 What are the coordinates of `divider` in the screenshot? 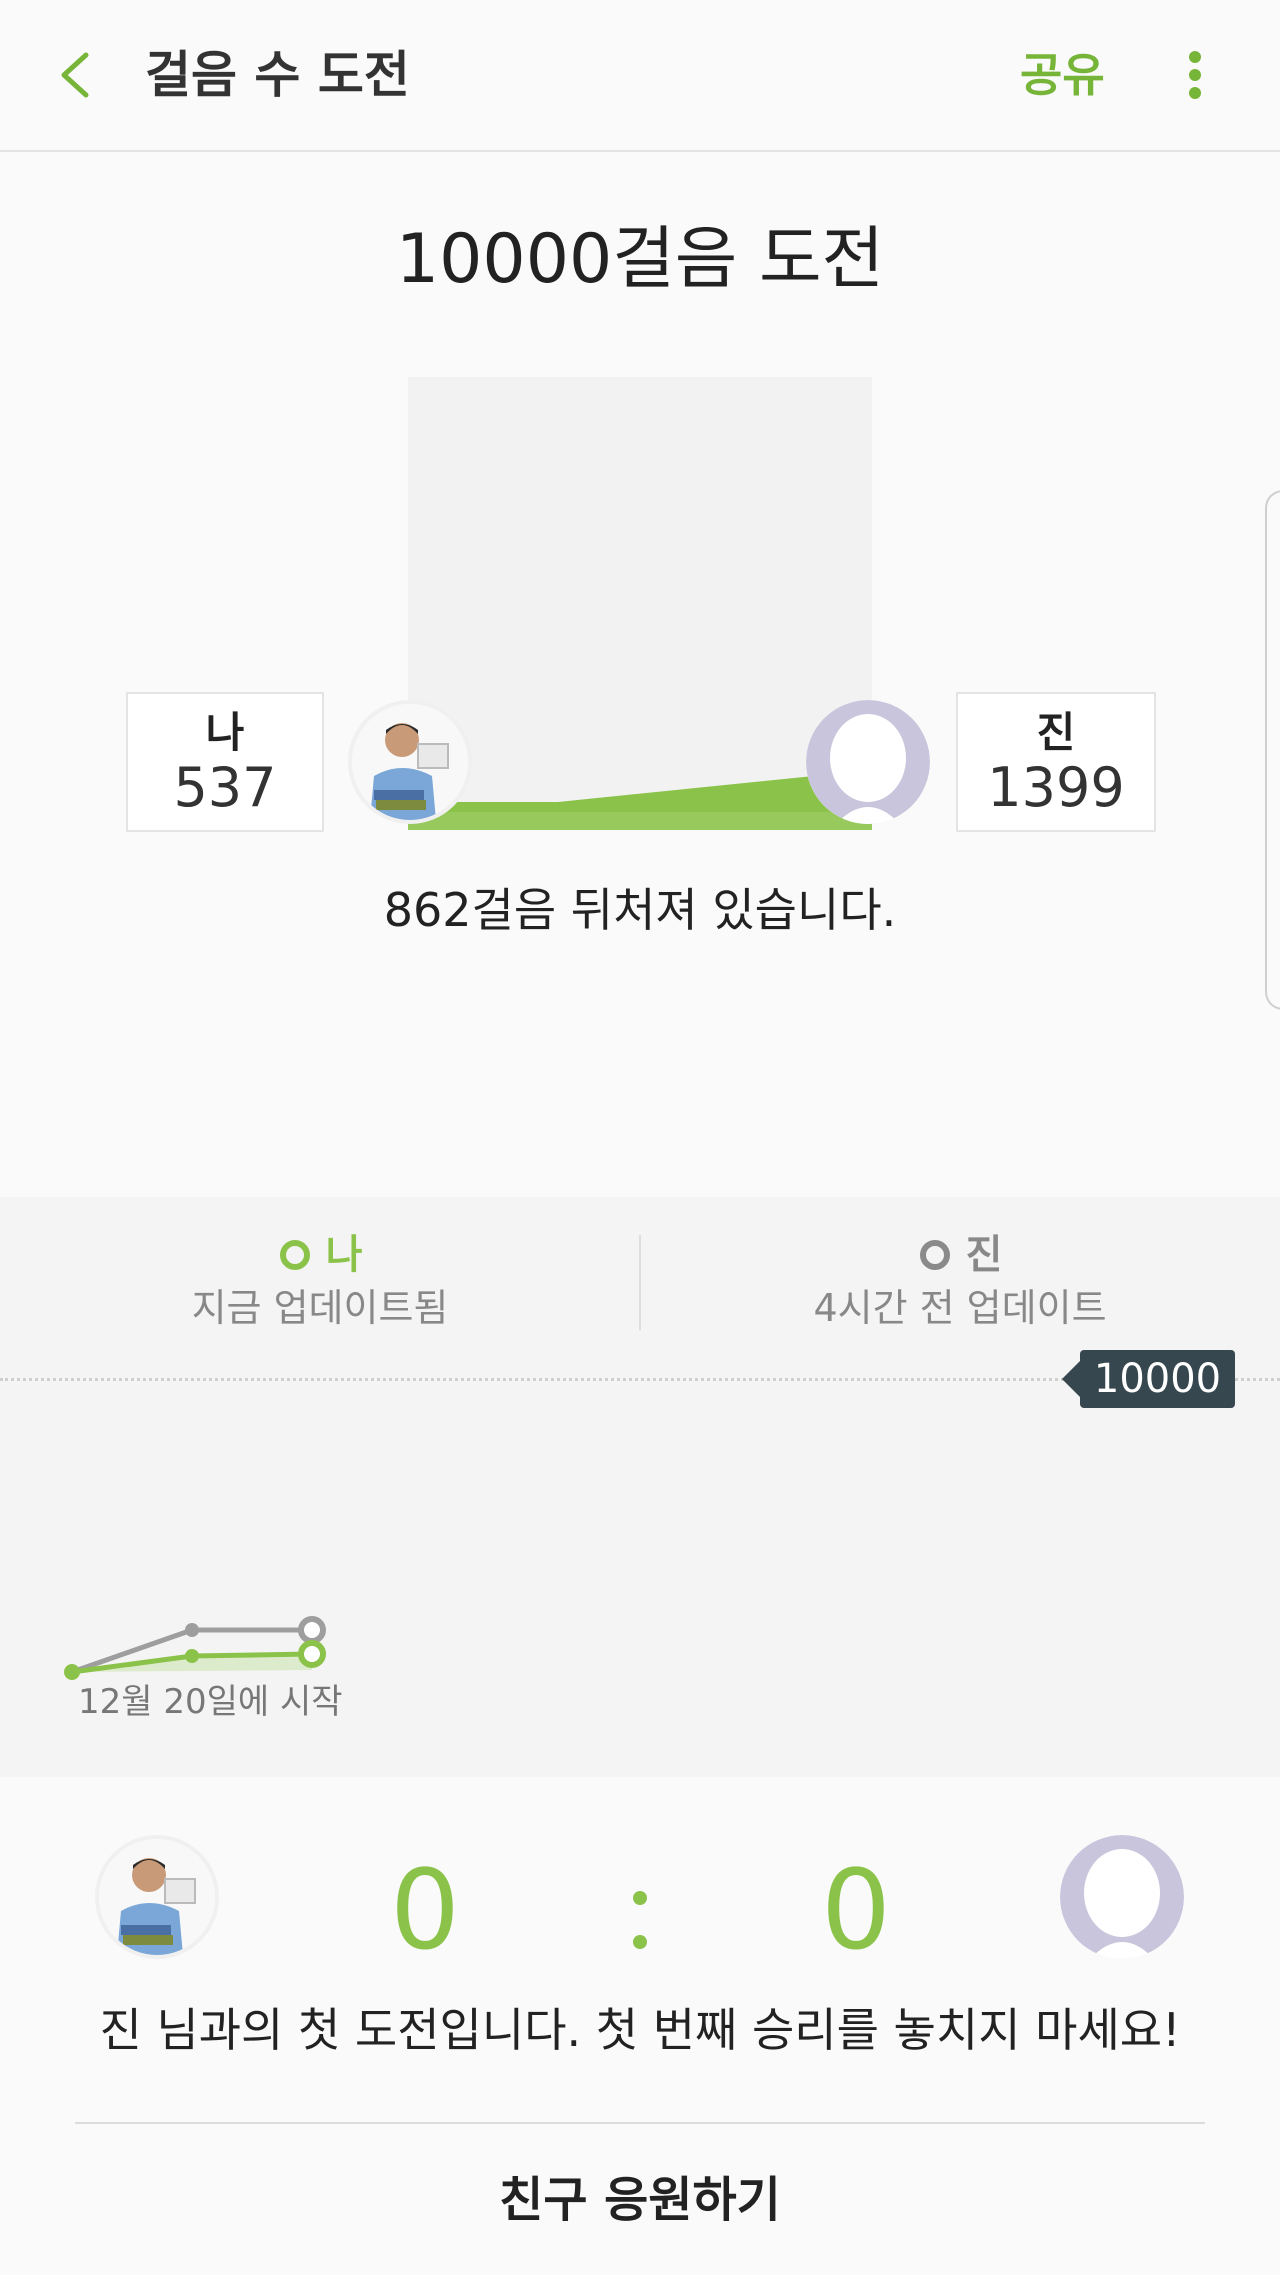 It's located at (640, 2123).